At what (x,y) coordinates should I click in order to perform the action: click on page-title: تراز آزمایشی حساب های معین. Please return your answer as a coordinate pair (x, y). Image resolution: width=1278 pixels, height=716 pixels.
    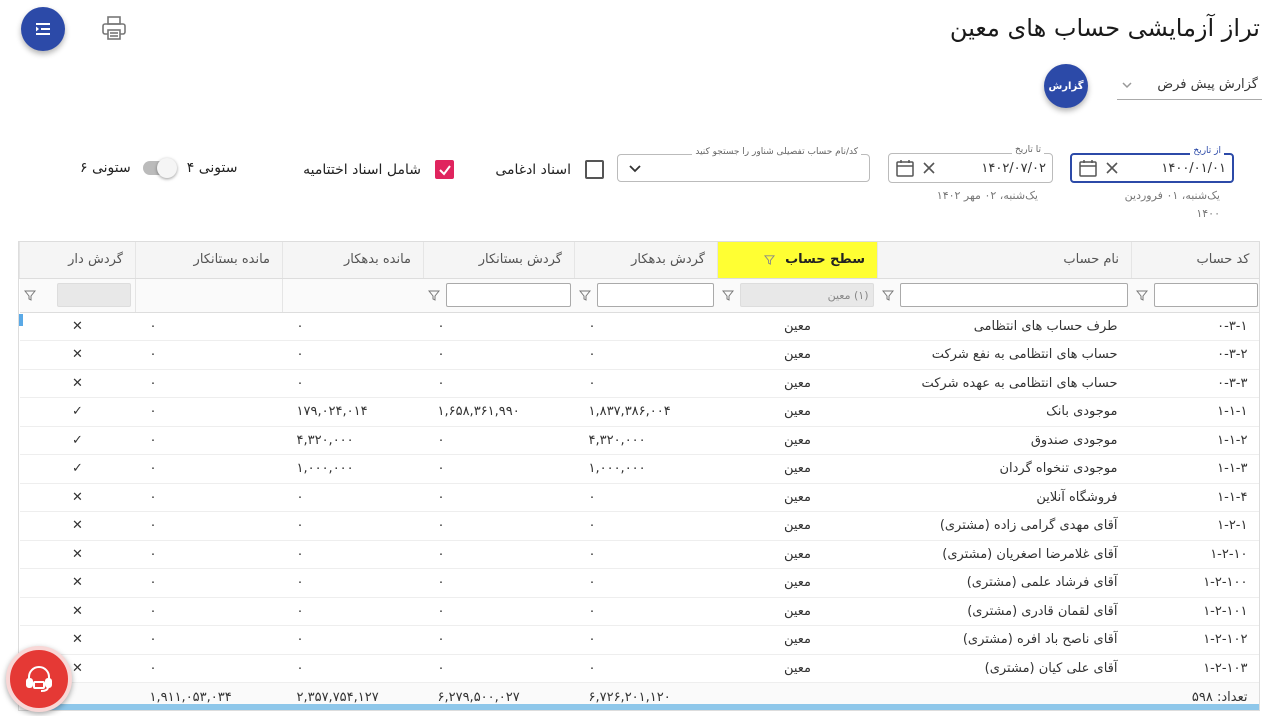
    Looking at the image, I should click on (1104, 28).